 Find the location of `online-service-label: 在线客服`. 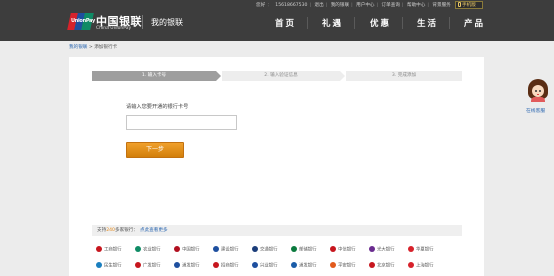

online-service-label: 在线客服 is located at coordinates (535, 110).